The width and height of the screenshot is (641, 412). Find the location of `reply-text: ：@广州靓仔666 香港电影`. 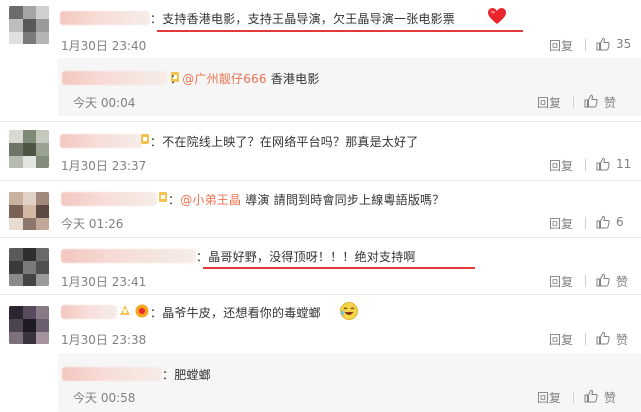

reply-text: ：@广州靓仔666 香港电影 is located at coordinates (245, 79).